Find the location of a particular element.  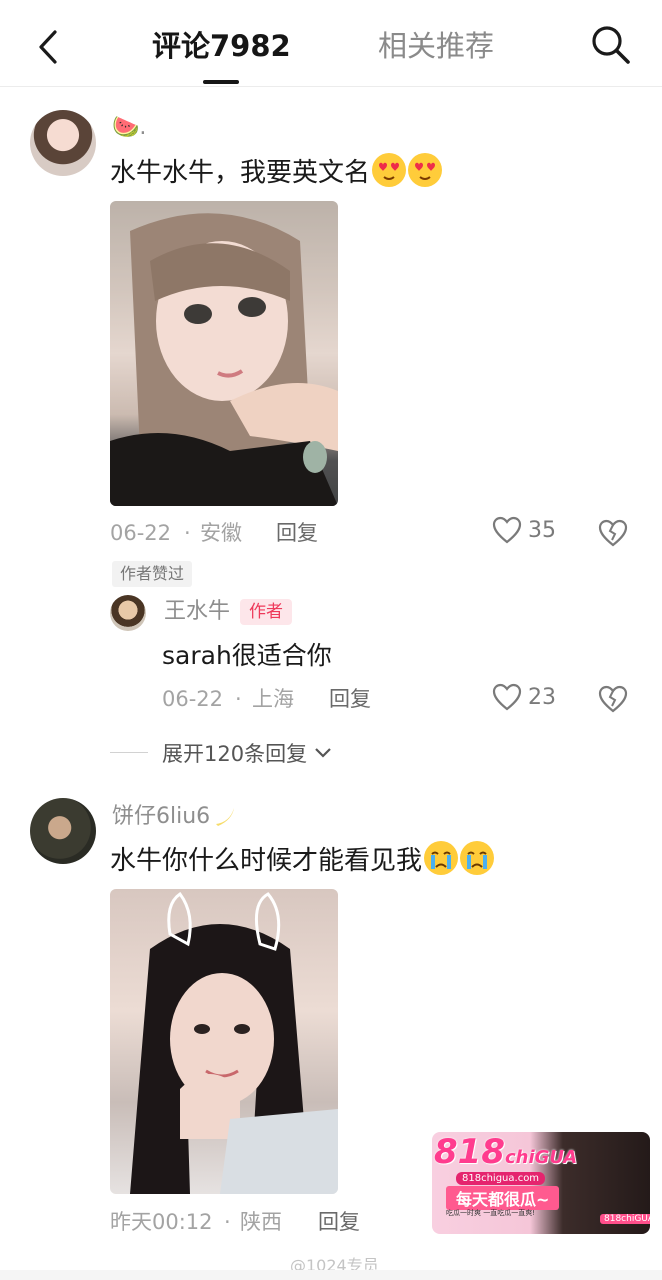

commenter-username: 🍉. is located at coordinates (129, 128).